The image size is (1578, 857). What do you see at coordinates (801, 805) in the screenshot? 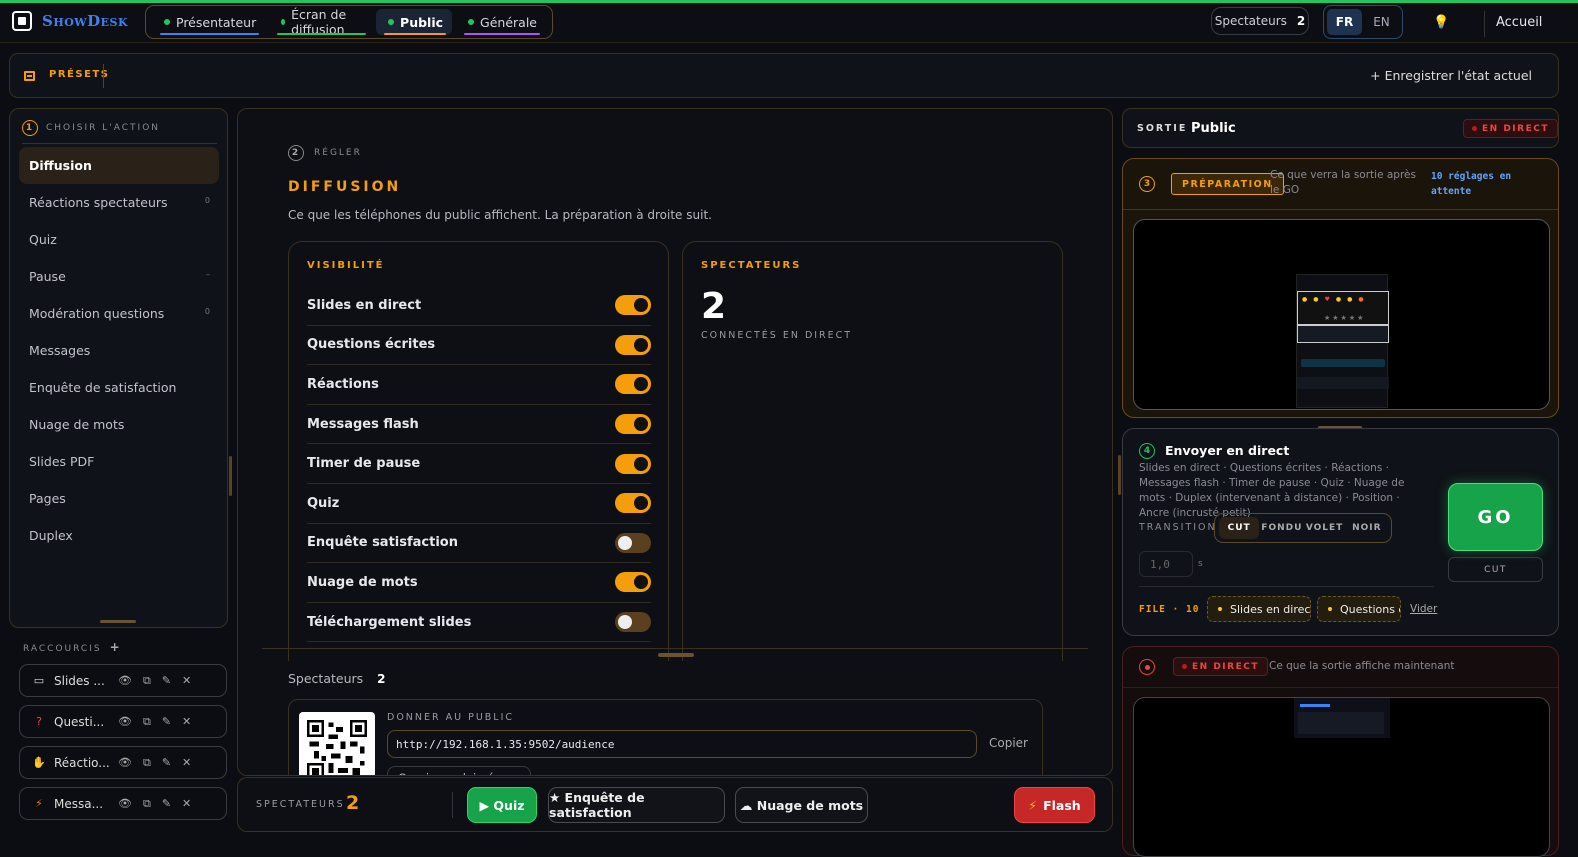
I see `word-cloud-button: ☁ Nuage de mots` at bounding box center [801, 805].